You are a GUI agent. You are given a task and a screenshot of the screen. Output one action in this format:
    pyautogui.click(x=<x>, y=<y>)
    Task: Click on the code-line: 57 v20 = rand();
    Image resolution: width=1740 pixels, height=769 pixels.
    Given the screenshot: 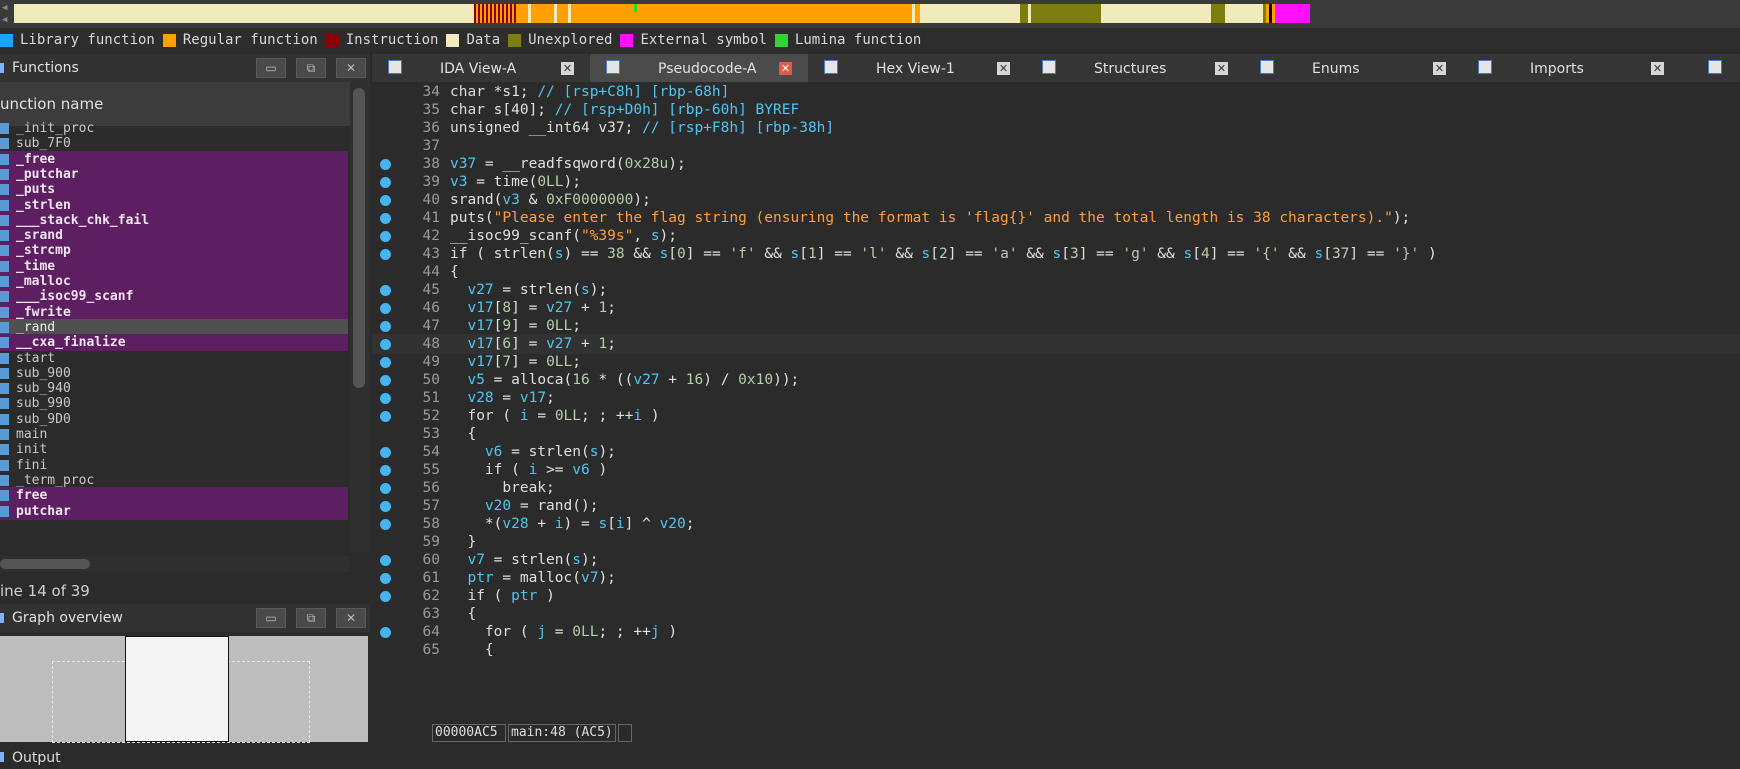 What is the action you would take?
    pyautogui.click(x=1056, y=506)
    